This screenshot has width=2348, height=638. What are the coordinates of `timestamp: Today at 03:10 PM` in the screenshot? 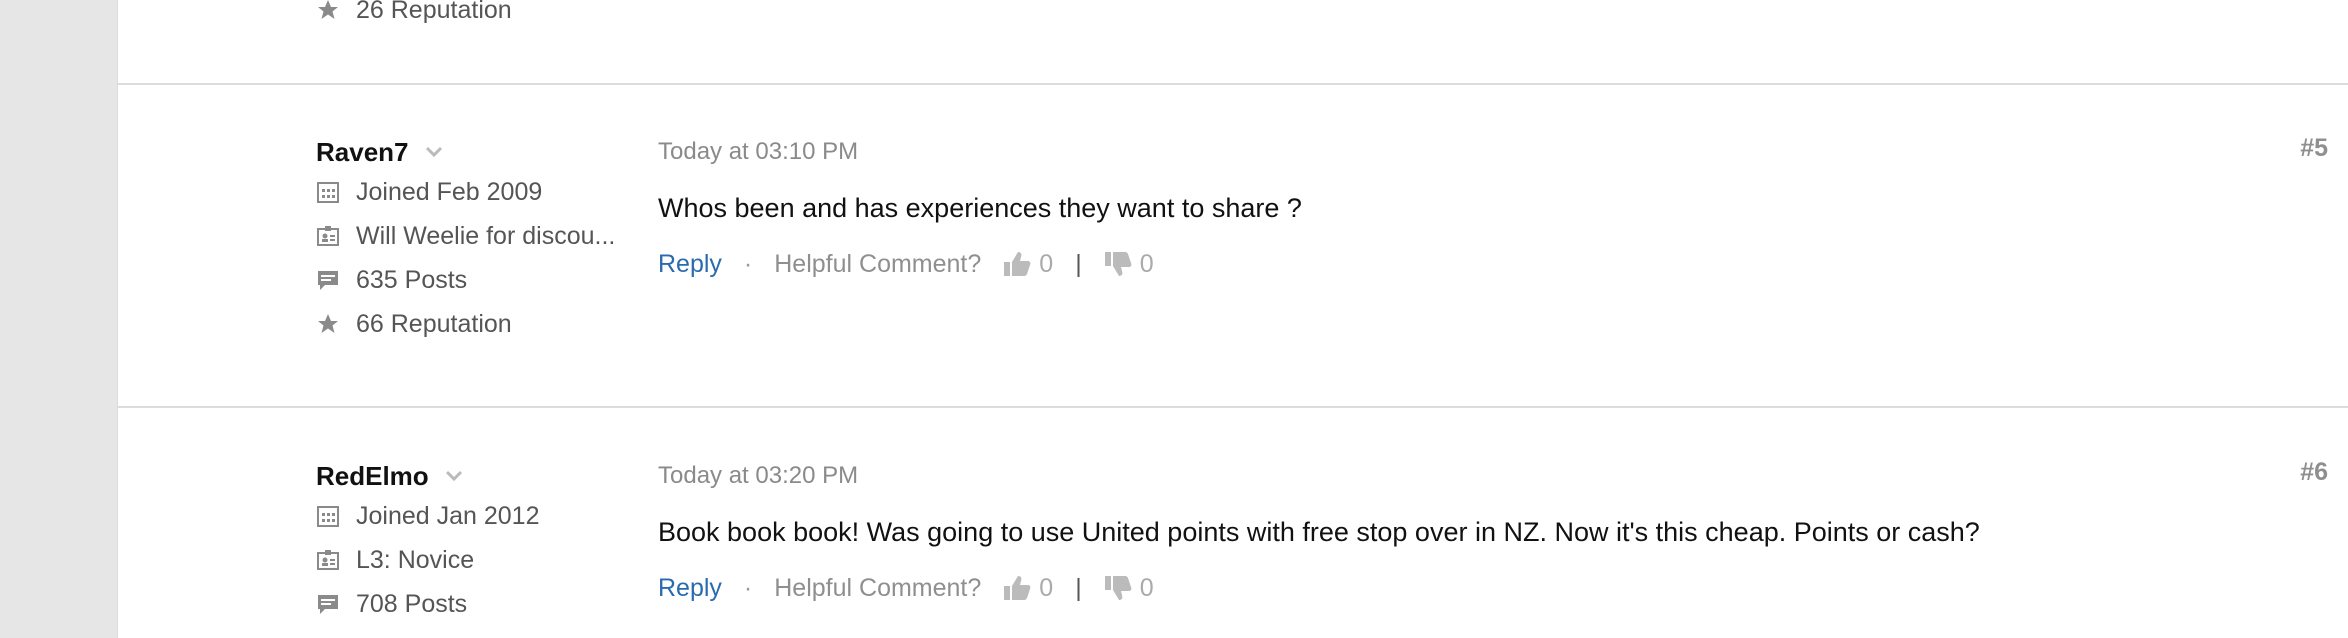 It's located at (1493, 152).